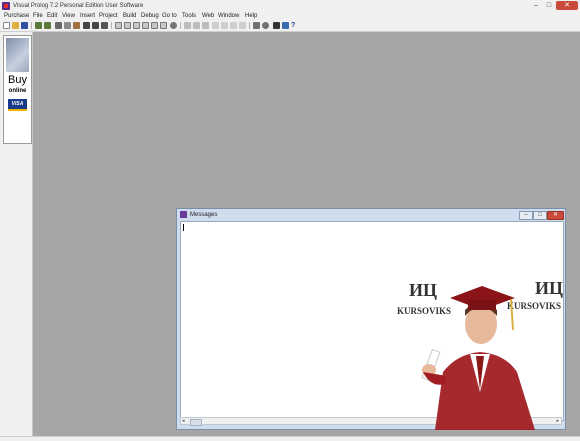 This screenshot has height=441, width=580. I want to click on buy-online-banner: Buy online VISA, so click(17, 89).